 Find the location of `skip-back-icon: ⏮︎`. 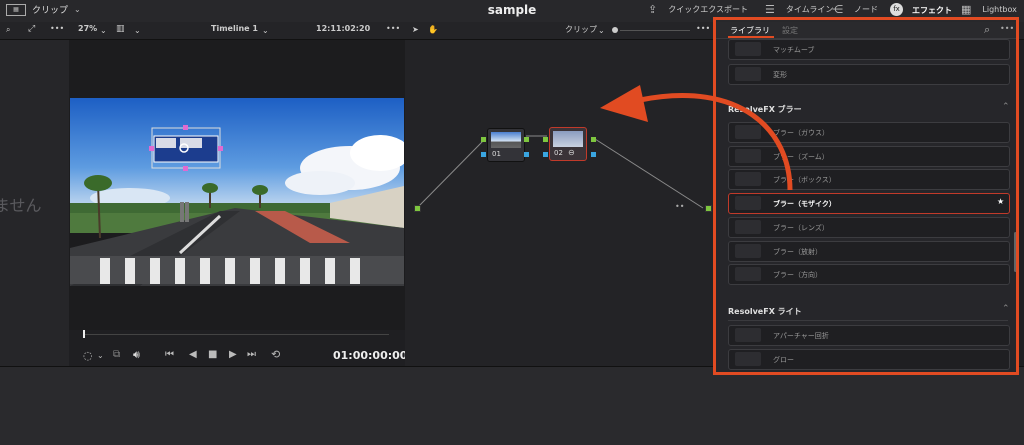

skip-back-icon: ⏮︎ is located at coordinates (169, 354).